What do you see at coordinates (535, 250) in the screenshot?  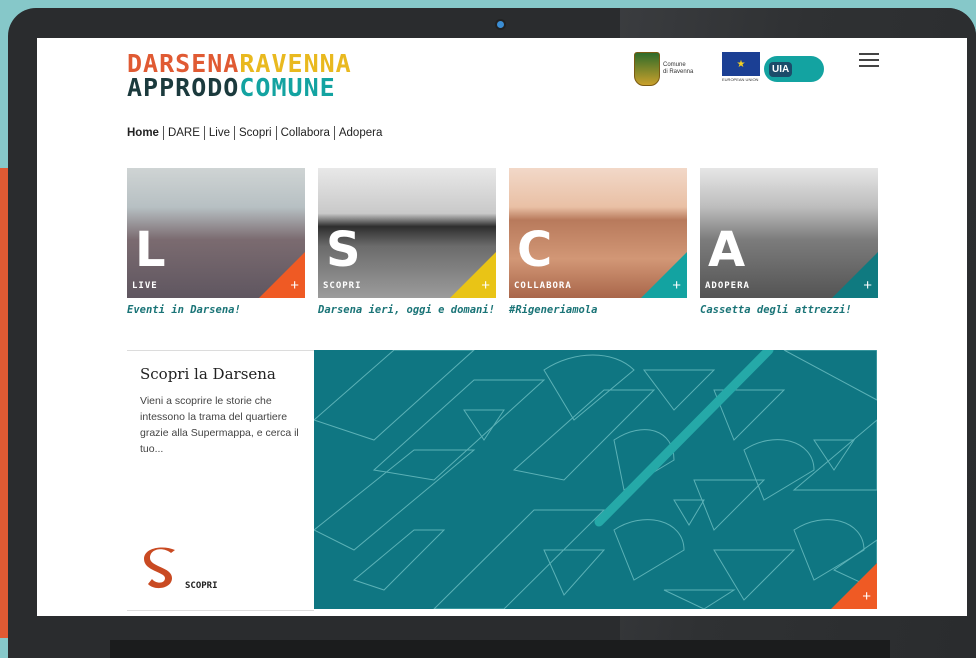 I see `tile-collabora-letter: C` at bounding box center [535, 250].